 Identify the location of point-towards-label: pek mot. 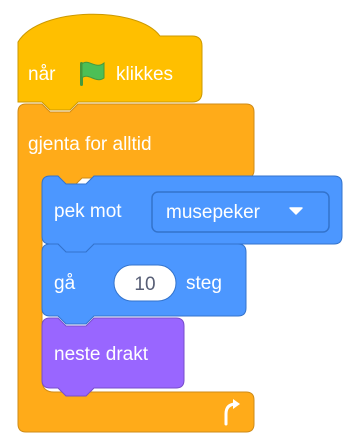
(88, 211).